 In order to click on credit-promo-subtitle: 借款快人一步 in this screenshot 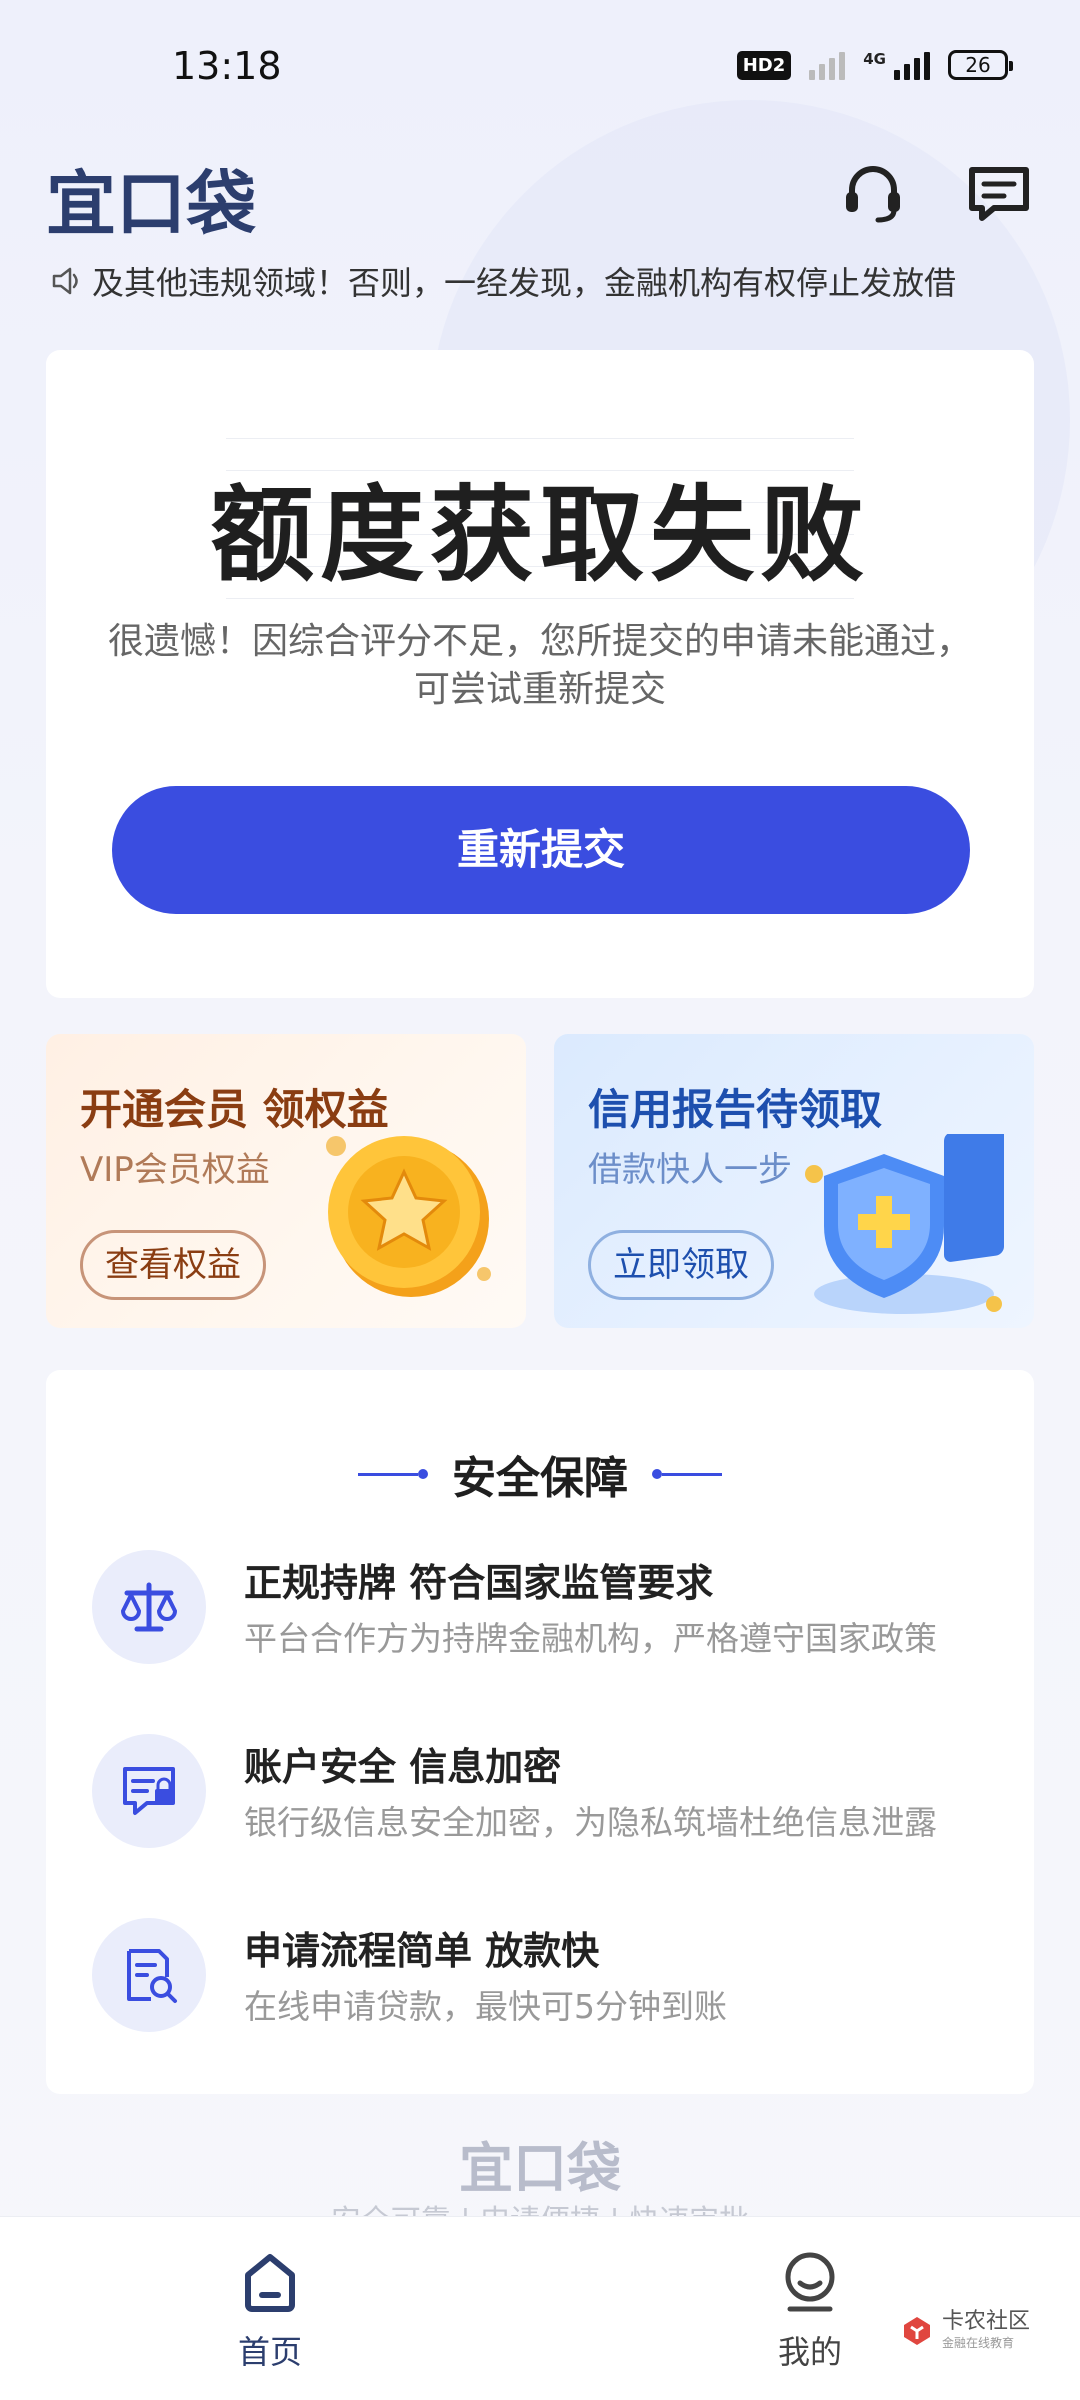, I will do `click(690, 1170)`.